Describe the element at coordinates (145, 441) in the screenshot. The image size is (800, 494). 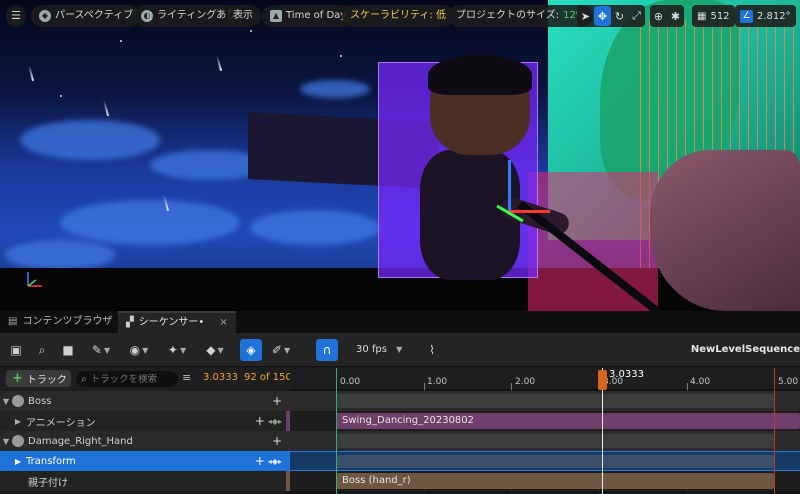
I see `track-row-damage-right-hand: ▼ Damage_Right_Hand +` at that location.